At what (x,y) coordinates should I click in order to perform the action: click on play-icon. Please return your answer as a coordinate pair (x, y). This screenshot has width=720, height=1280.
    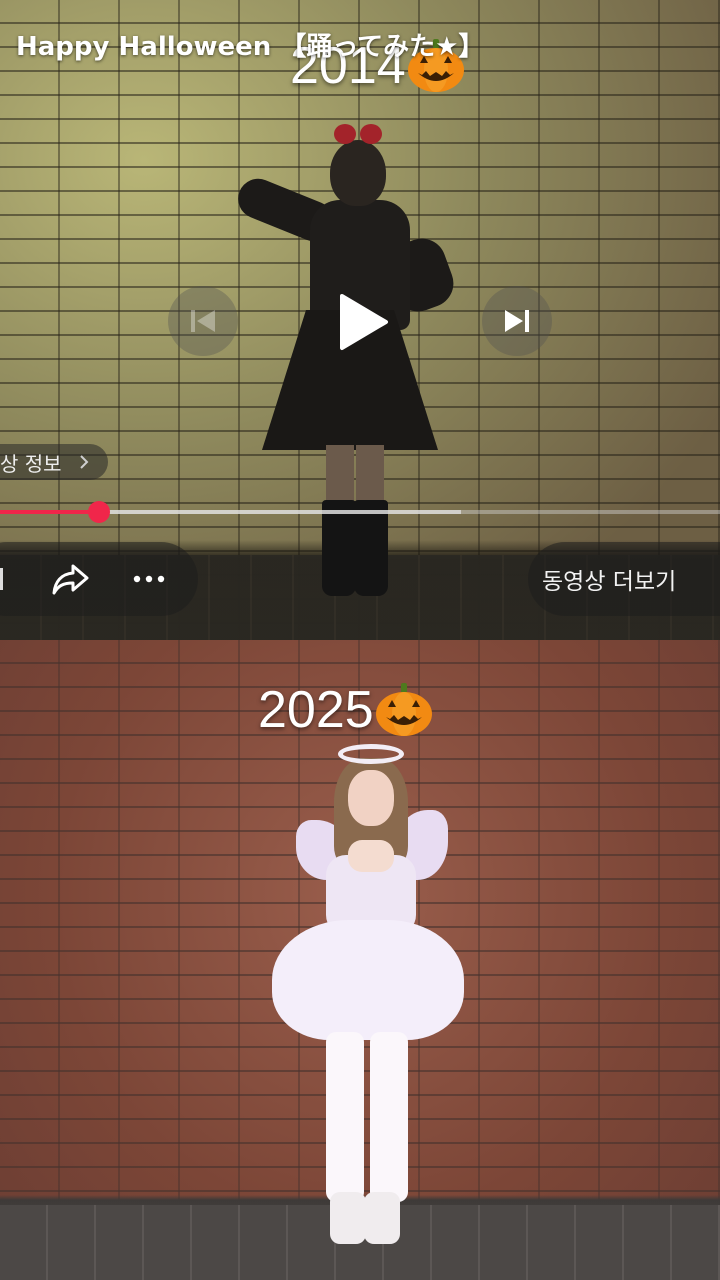
    Looking at the image, I should click on (364, 322).